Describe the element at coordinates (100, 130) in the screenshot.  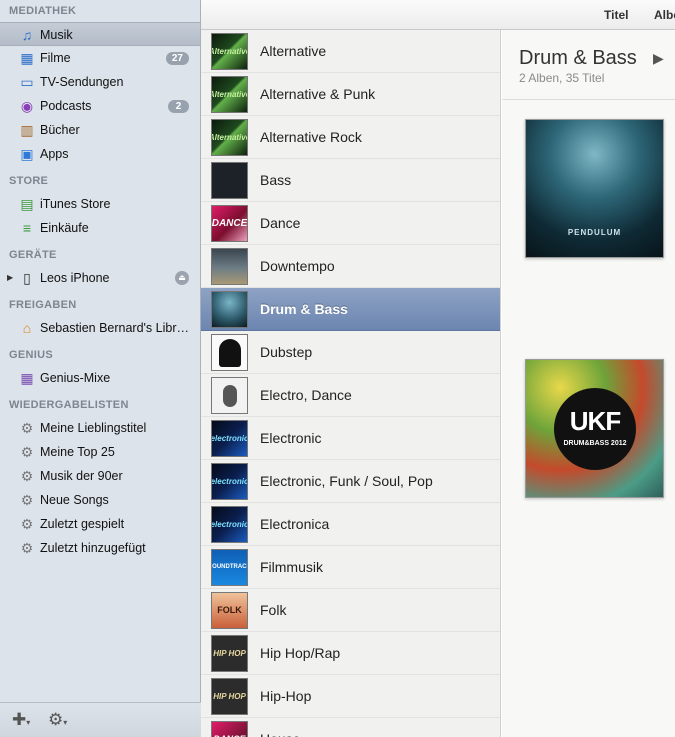
I see `sidebar-item-buecher: ▥ Bücher` at that location.